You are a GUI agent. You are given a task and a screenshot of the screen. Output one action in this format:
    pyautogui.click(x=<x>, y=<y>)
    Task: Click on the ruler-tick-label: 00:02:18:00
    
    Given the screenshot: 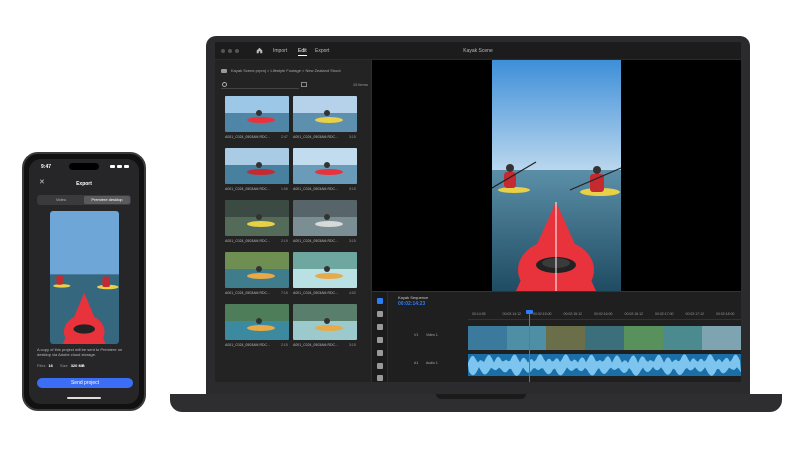 What is the action you would take?
    pyautogui.click(x=725, y=314)
    